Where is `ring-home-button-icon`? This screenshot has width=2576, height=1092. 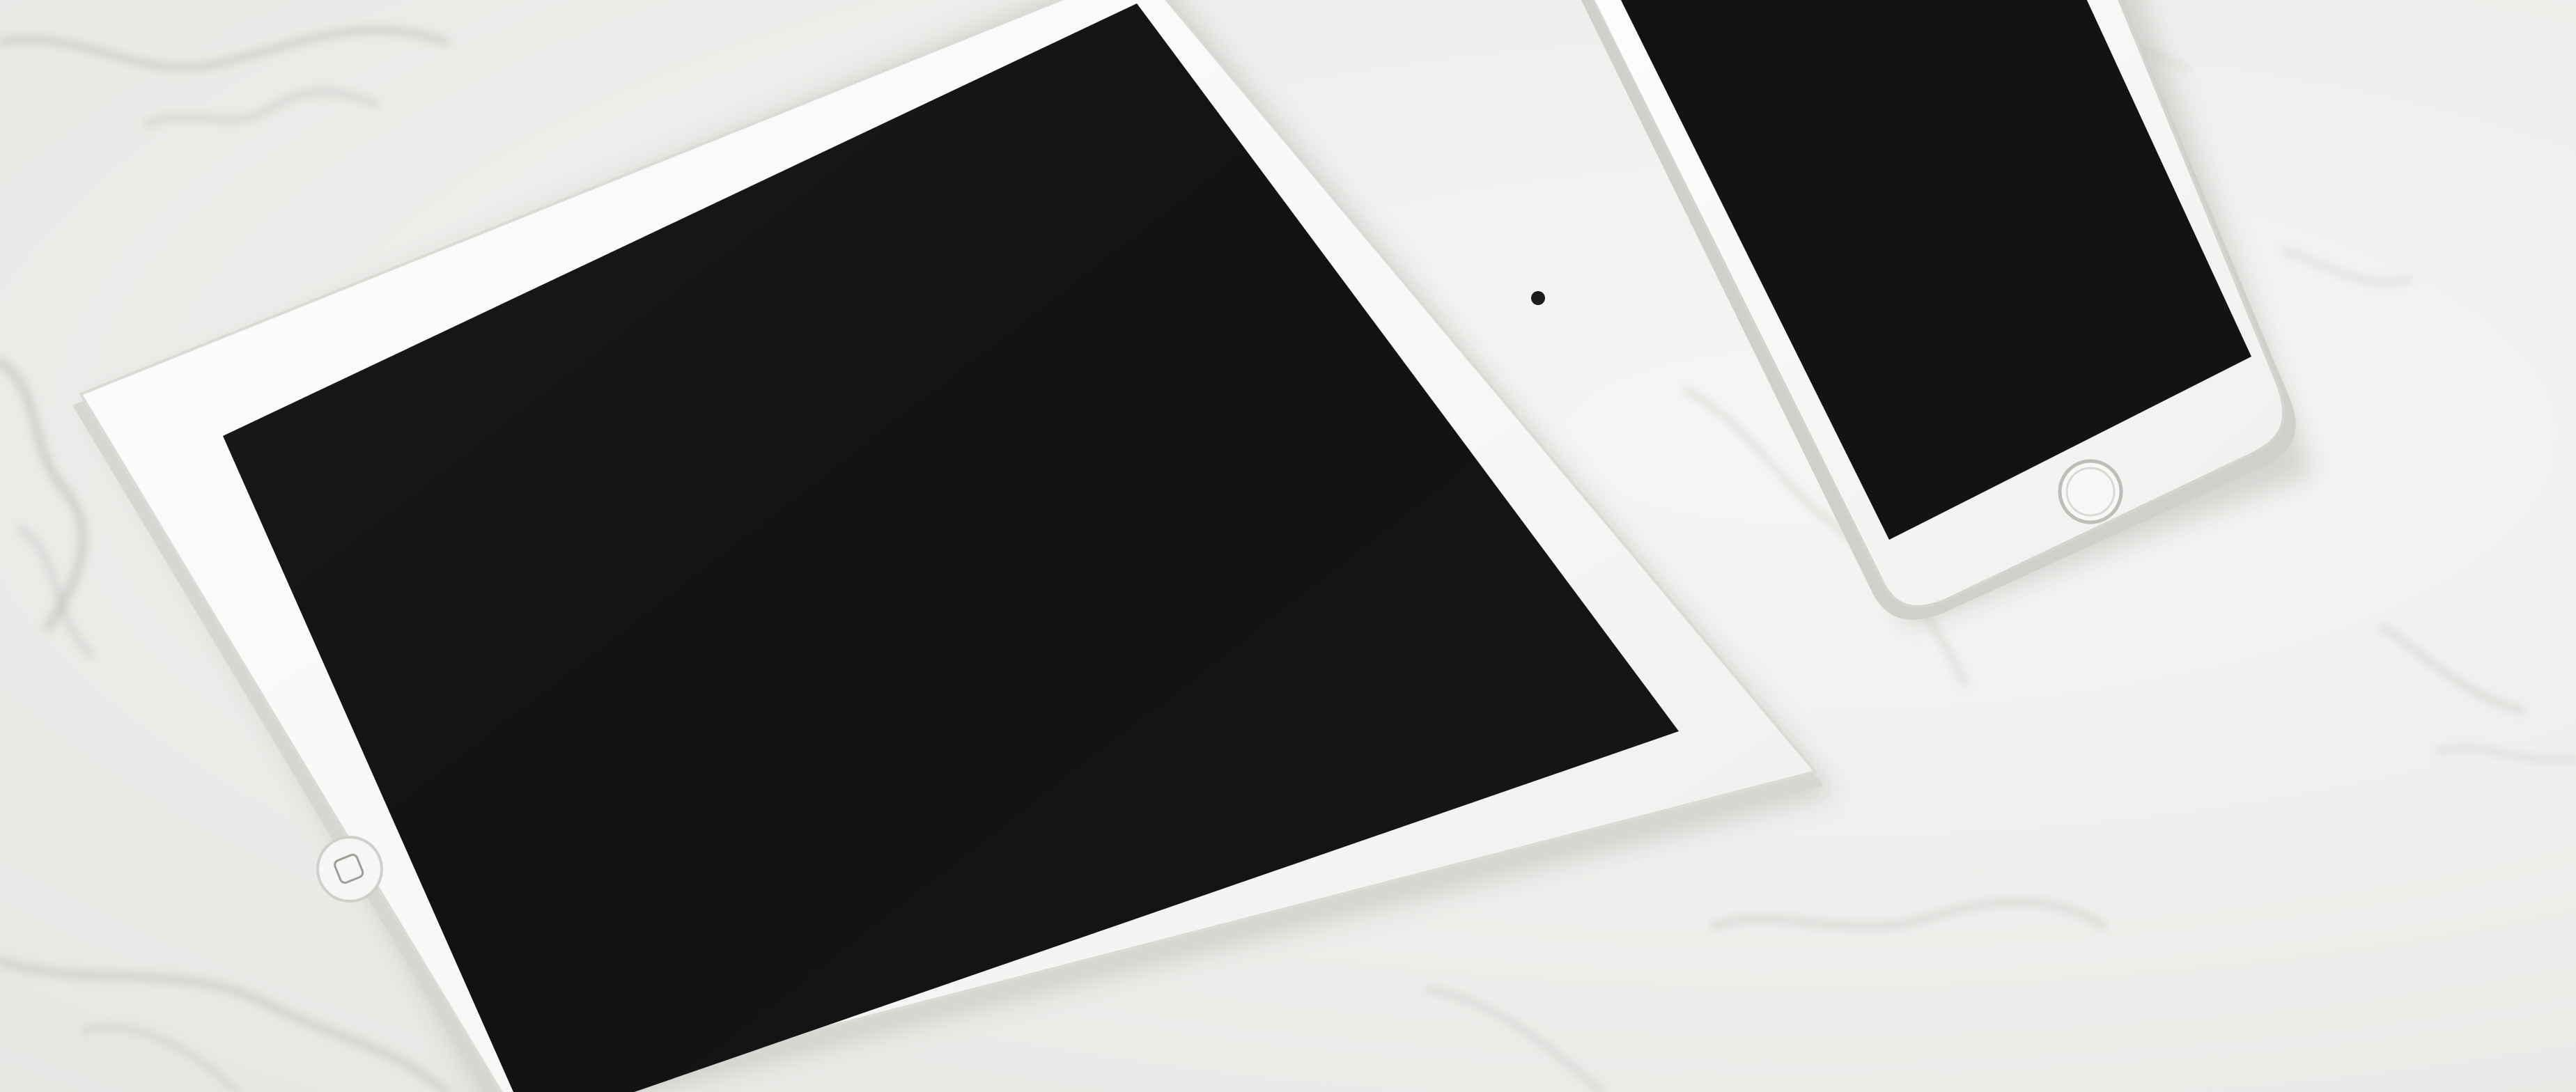
ring-home-button-icon is located at coordinates (2090, 491).